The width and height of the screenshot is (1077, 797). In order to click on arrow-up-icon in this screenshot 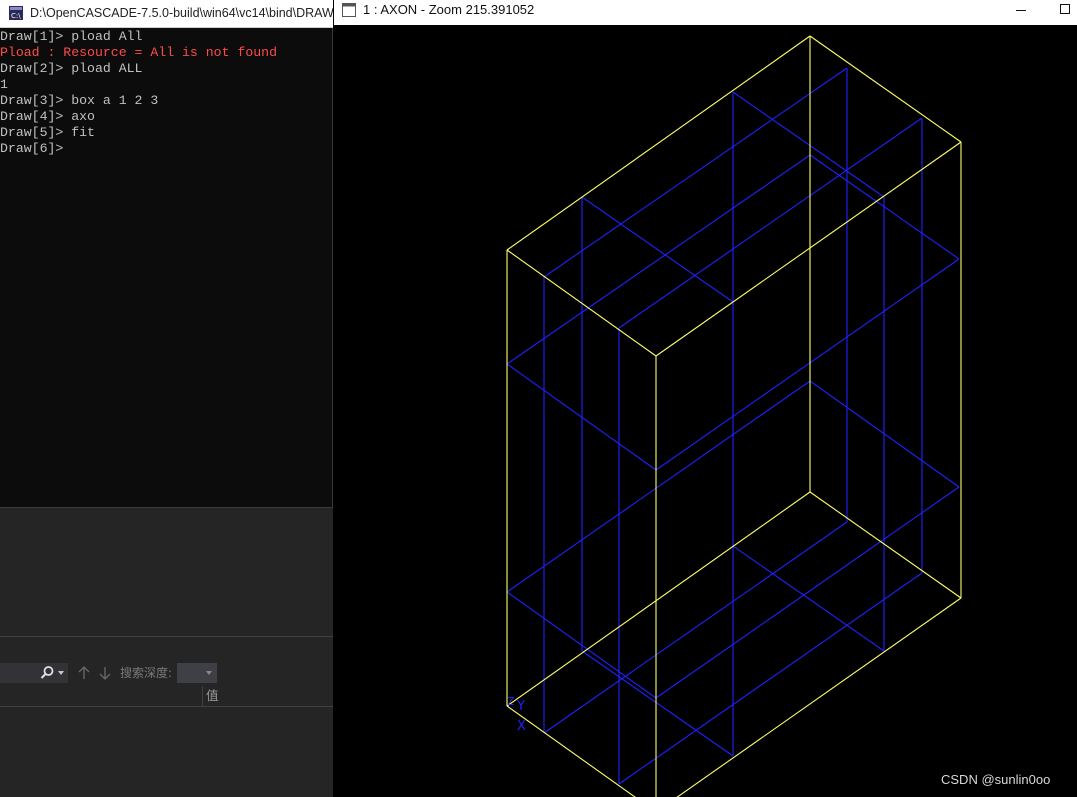, I will do `click(84, 673)`.